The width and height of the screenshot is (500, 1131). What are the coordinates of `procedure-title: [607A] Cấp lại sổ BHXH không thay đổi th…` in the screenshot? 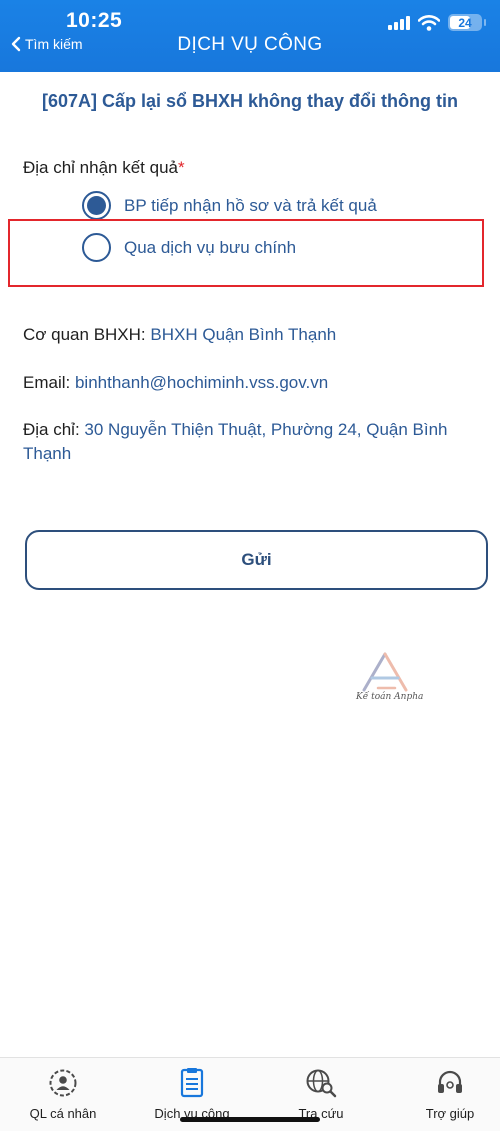 It's located at (249, 101).